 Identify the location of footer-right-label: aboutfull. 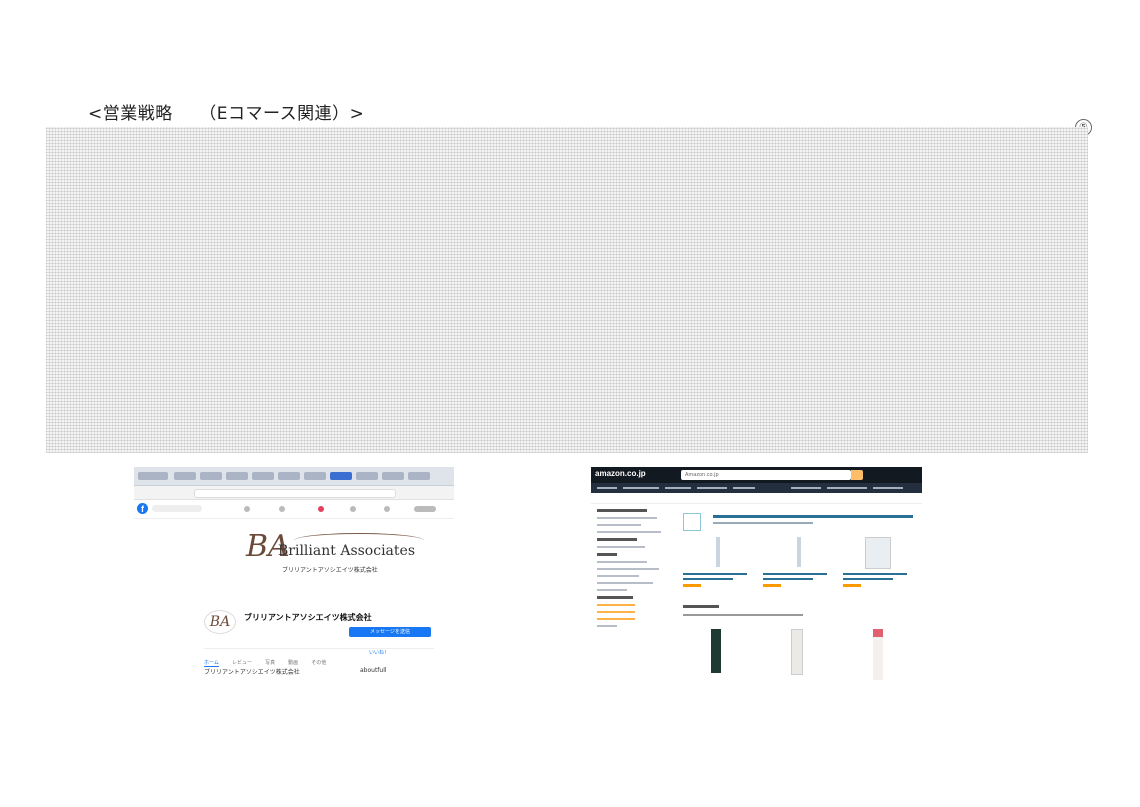
(373, 670).